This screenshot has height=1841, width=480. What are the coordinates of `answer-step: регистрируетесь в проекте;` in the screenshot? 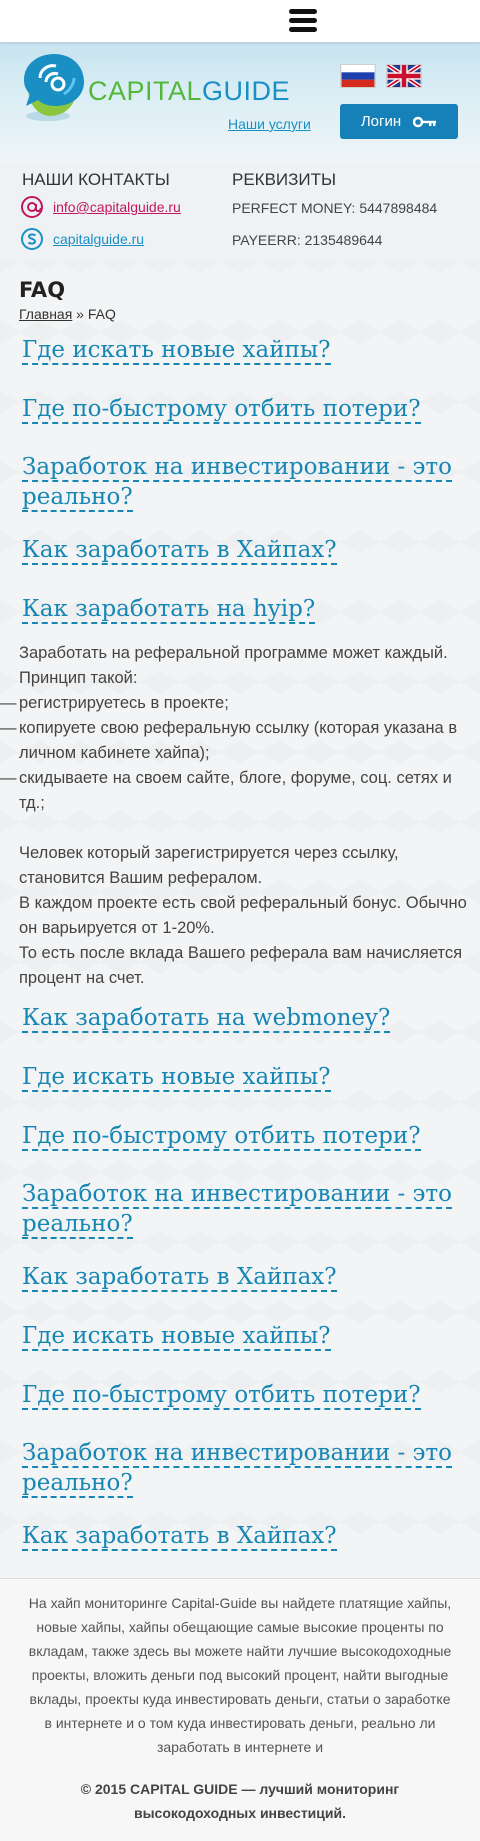 It's located at (234, 703).